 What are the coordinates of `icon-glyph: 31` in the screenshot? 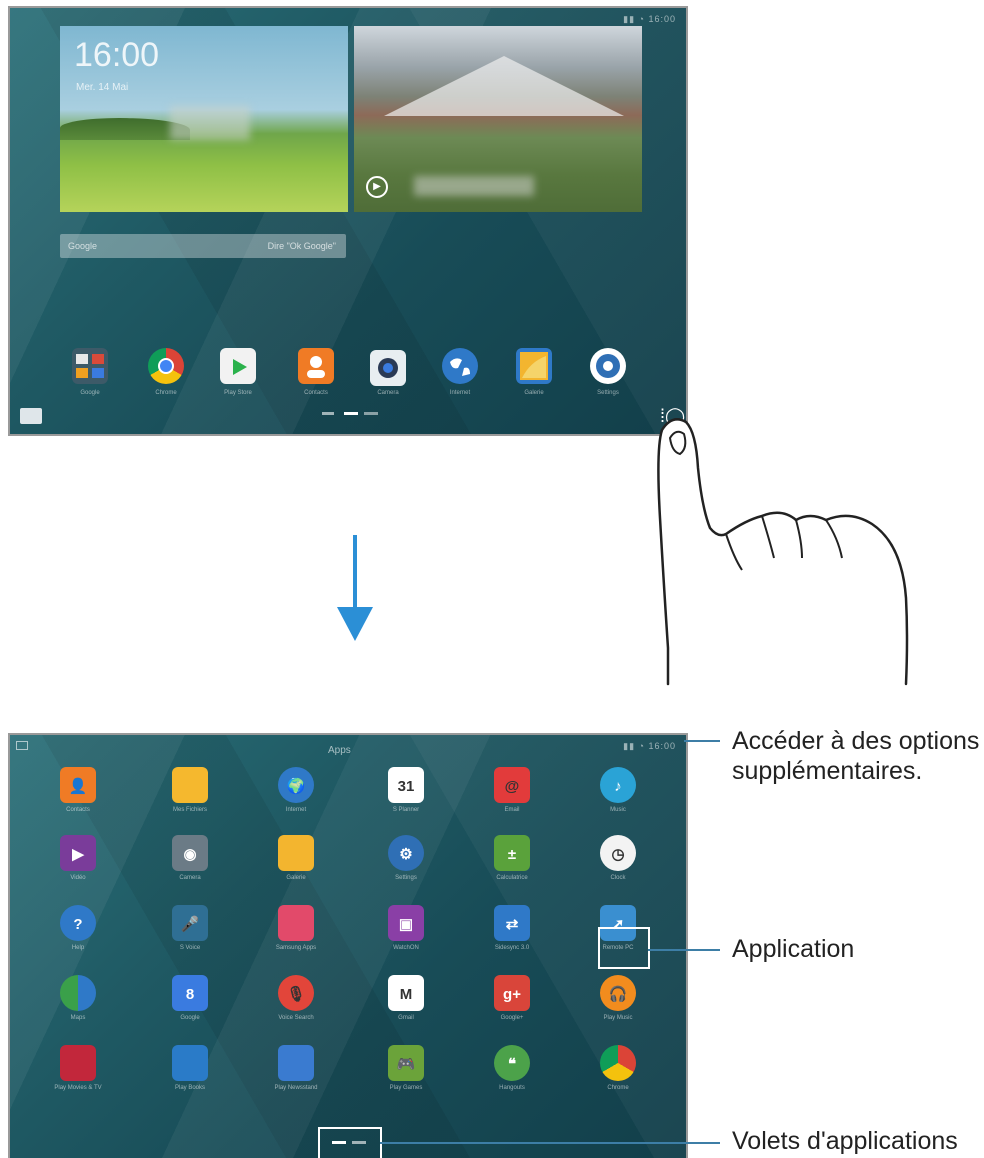 It's located at (406, 786).